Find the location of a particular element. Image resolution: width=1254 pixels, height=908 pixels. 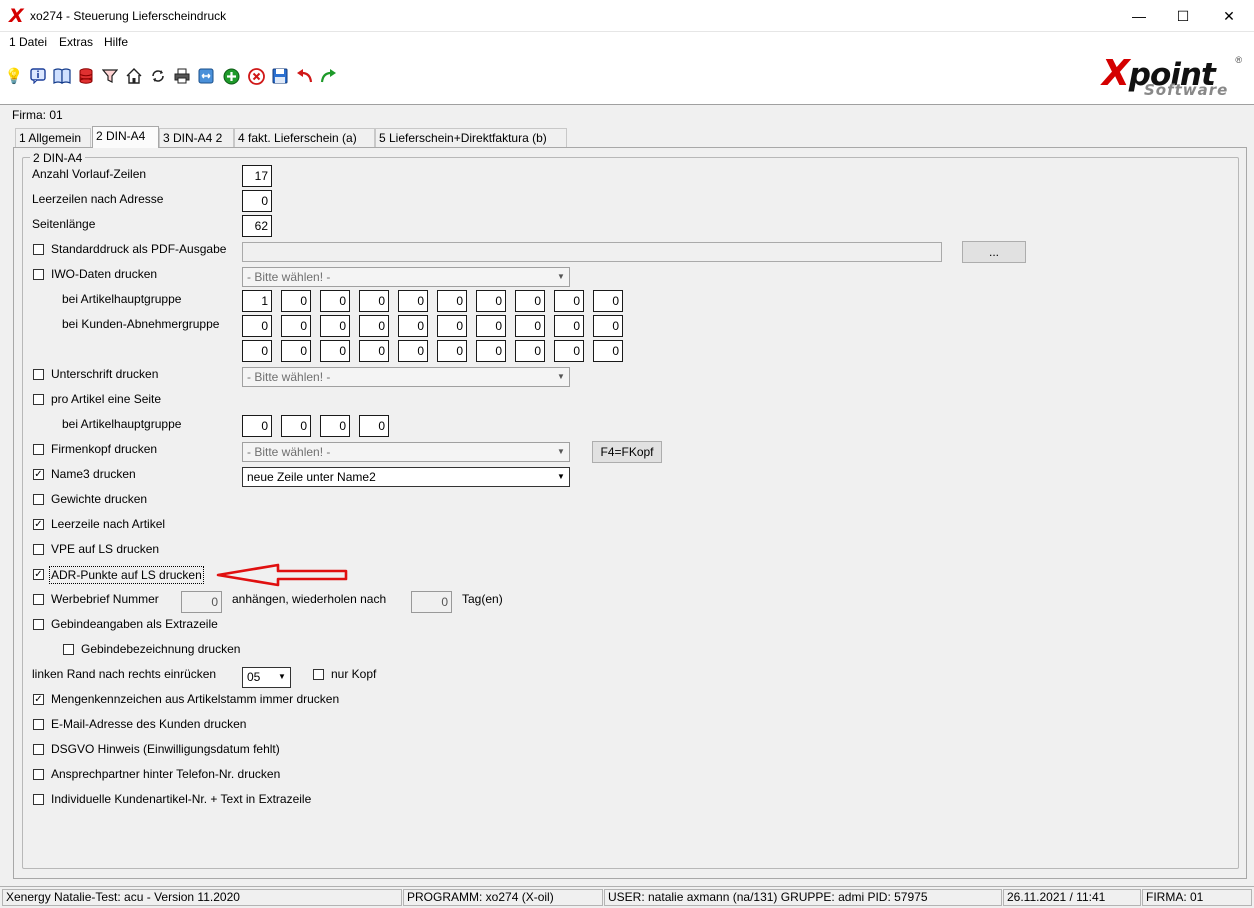

fkopf-button: F4=FKopf is located at coordinates (627, 452).